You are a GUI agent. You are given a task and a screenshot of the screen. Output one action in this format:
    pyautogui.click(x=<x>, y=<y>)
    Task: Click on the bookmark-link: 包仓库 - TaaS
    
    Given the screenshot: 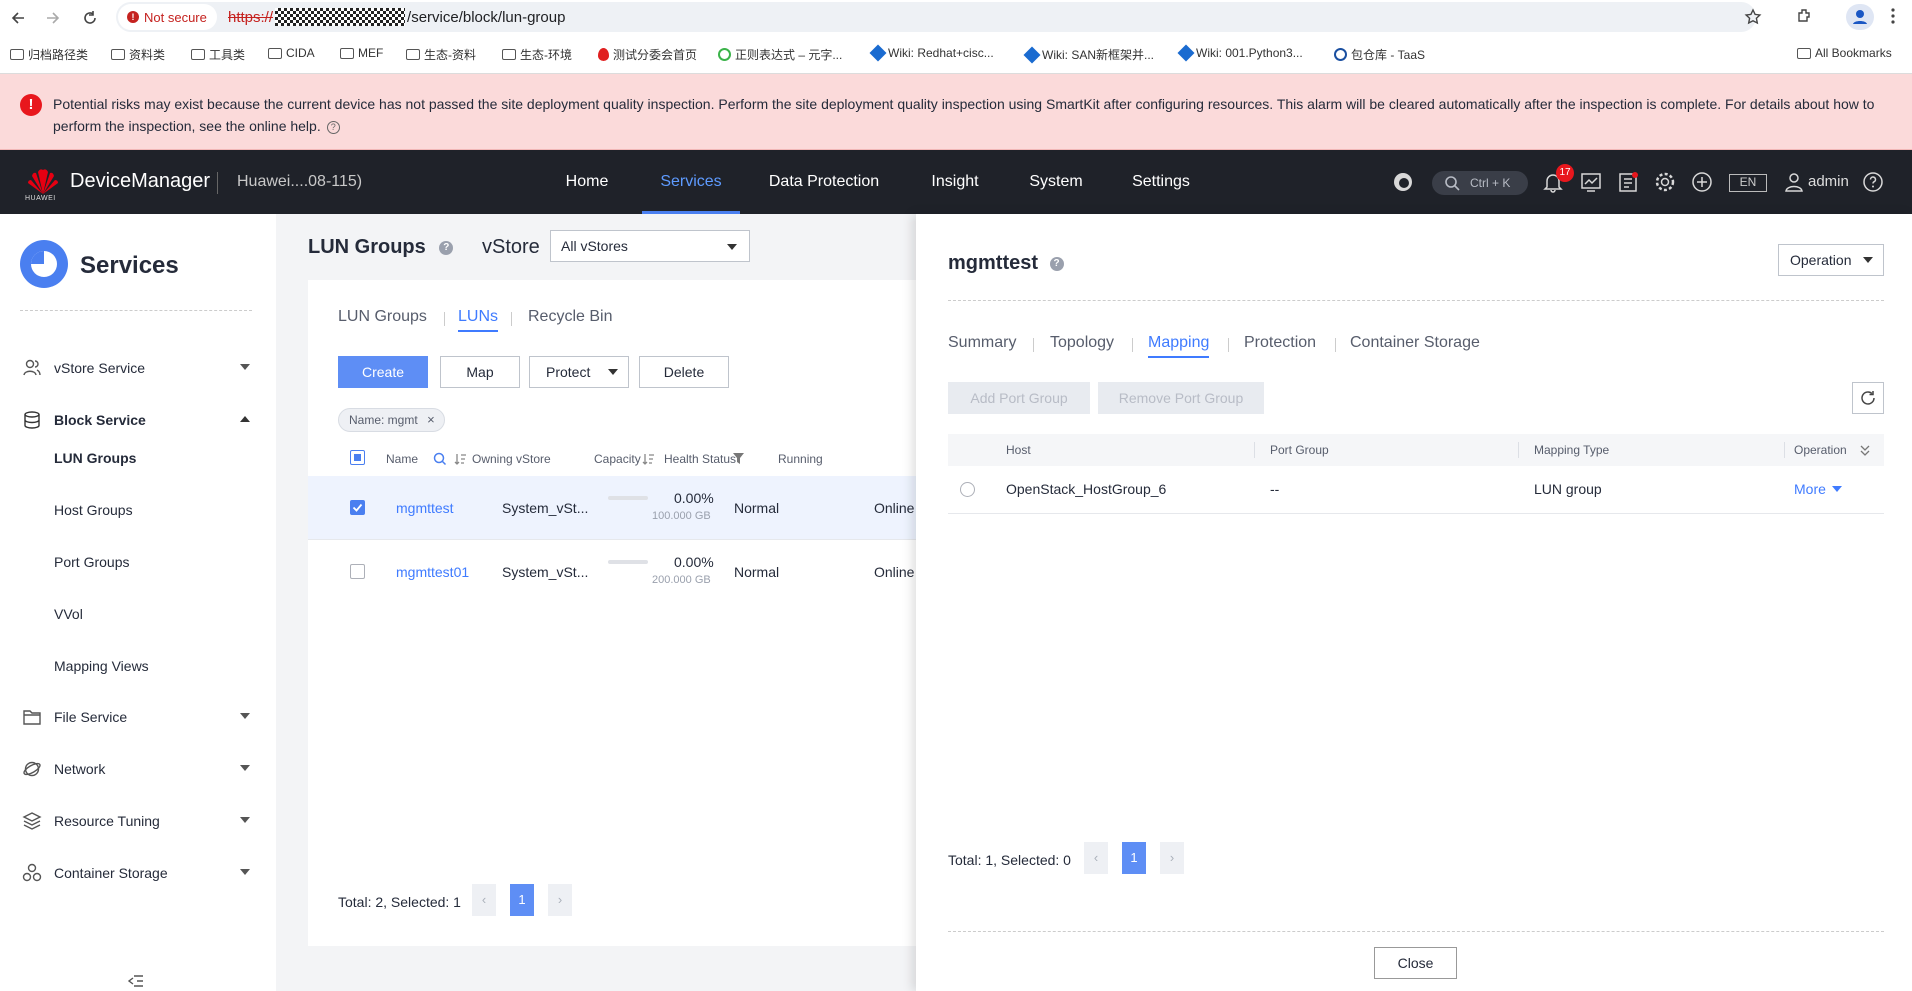 What is the action you would take?
    pyautogui.click(x=1379, y=54)
    